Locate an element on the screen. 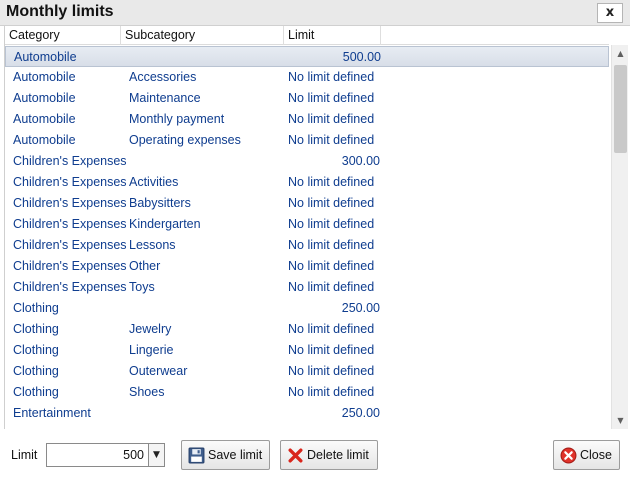 Image resolution: width=630 pixels, height=480 pixels. table-row: Clothing Outerwear No limit defined is located at coordinates (307, 371).